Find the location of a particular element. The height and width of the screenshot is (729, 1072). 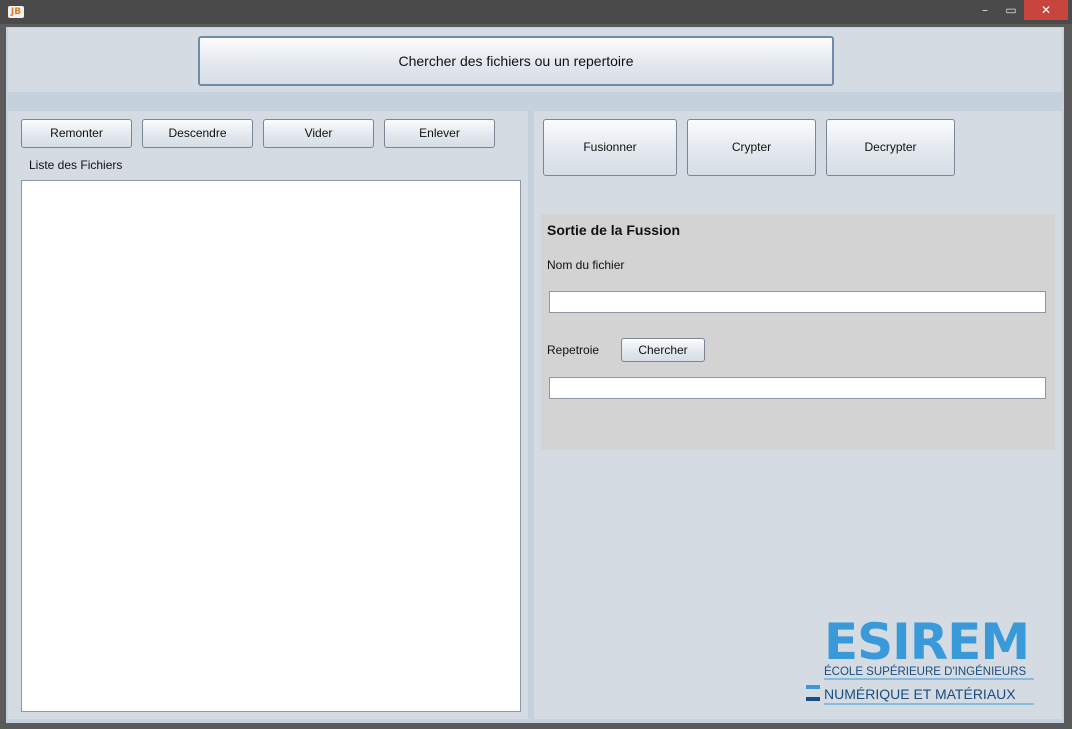

title-bar: JB – ▭ ✕ is located at coordinates (536, 12).